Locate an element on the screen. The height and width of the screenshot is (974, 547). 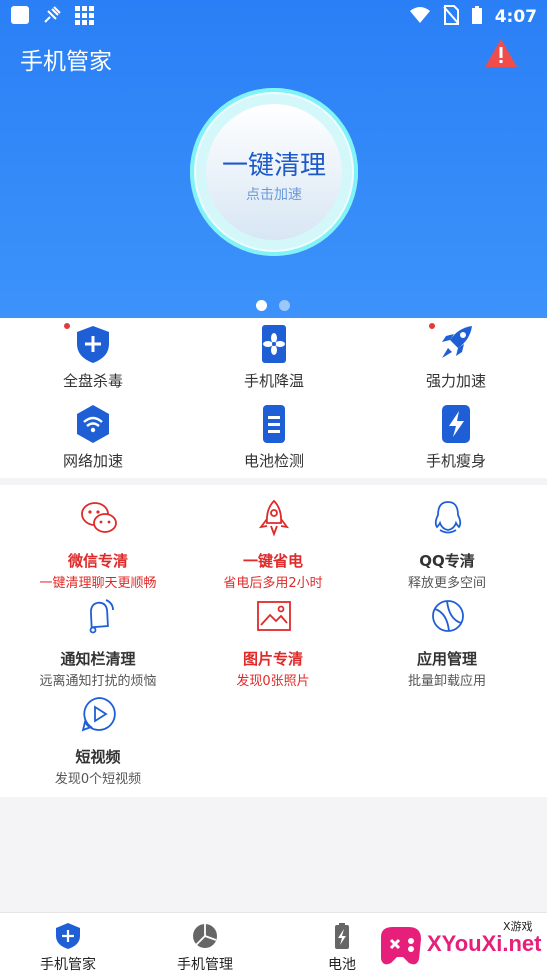
pie-icon is located at coordinates (205, 936).